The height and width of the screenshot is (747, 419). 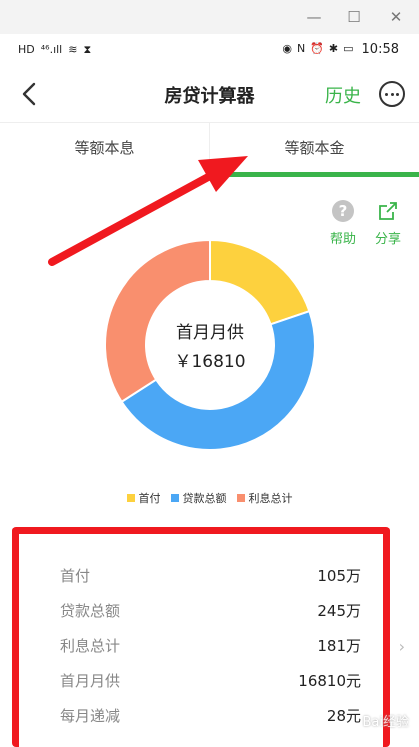 What do you see at coordinates (51, 49) in the screenshot?
I see `signal-icon: ⁴⁶.ıll` at bounding box center [51, 49].